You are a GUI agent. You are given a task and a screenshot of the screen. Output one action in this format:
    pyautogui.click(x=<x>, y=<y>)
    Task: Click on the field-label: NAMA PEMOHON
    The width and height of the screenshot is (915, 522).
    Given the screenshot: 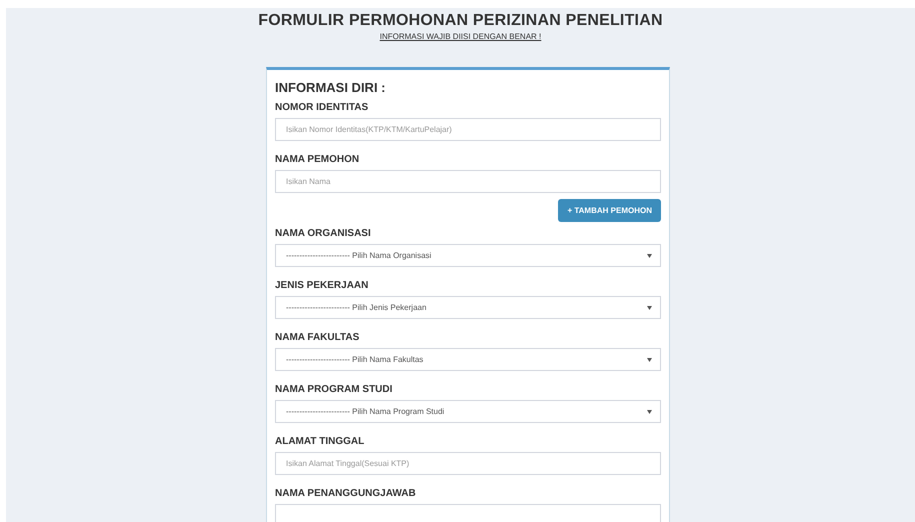 What is the action you would take?
    pyautogui.click(x=317, y=160)
    